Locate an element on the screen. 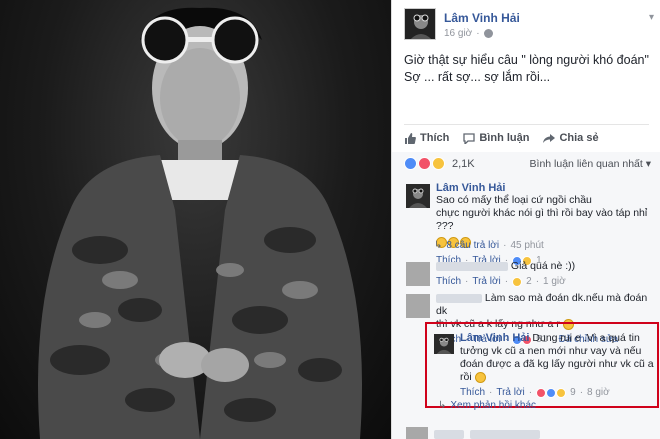  more-replies-link: ↳ Xem phản hồi khác is located at coordinates (487, 405).